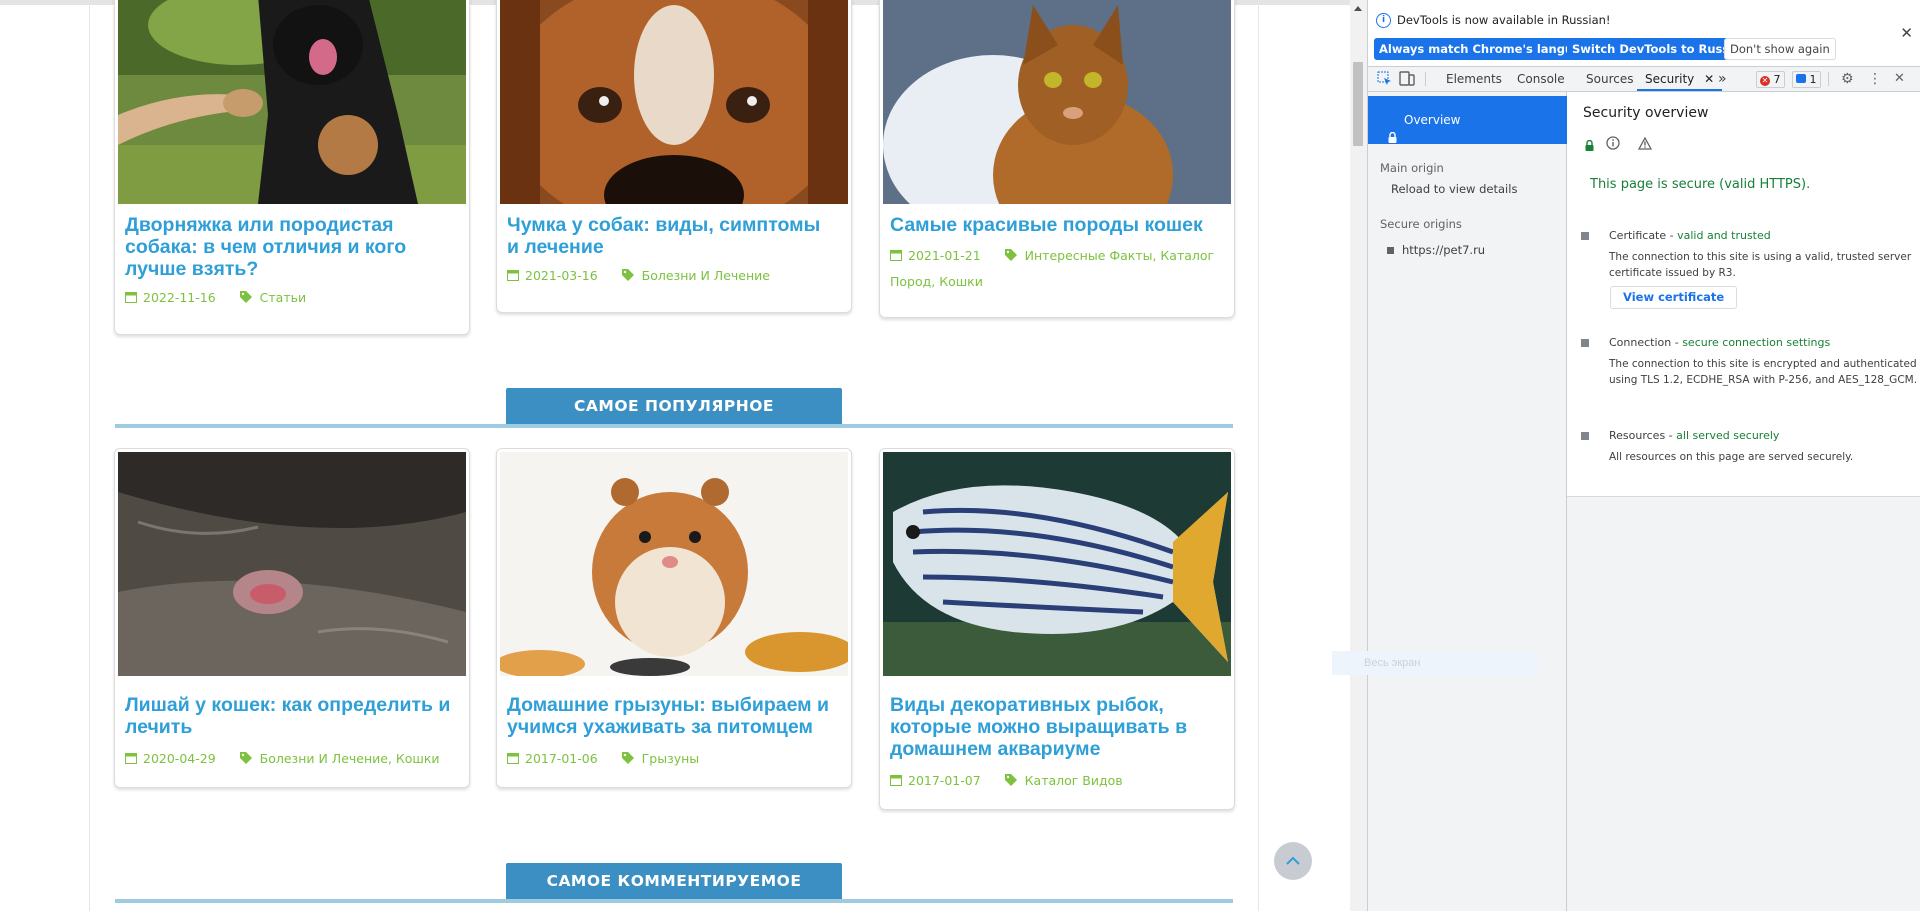 The height and width of the screenshot is (911, 1920). What do you see at coordinates (1700, 184) in the screenshot?
I see `secure-summary: This page is secure (valid HTTPS).` at bounding box center [1700, 184].